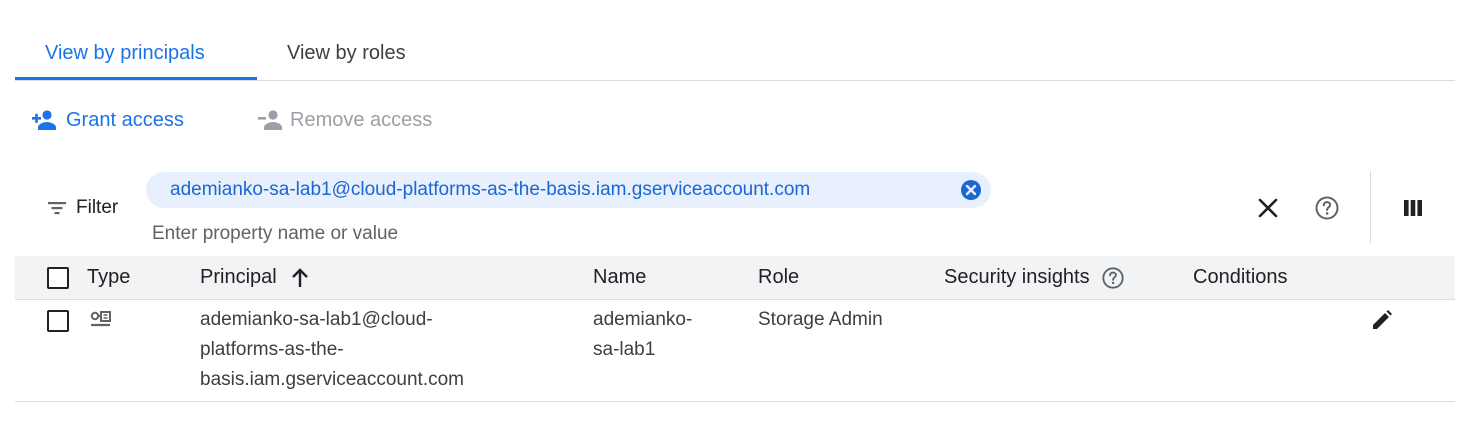 This screenshot has width=1475, height=427. Describe the element at coordinates (619, 277) in the screenshot. I see `column-header-name: Name` at that location.